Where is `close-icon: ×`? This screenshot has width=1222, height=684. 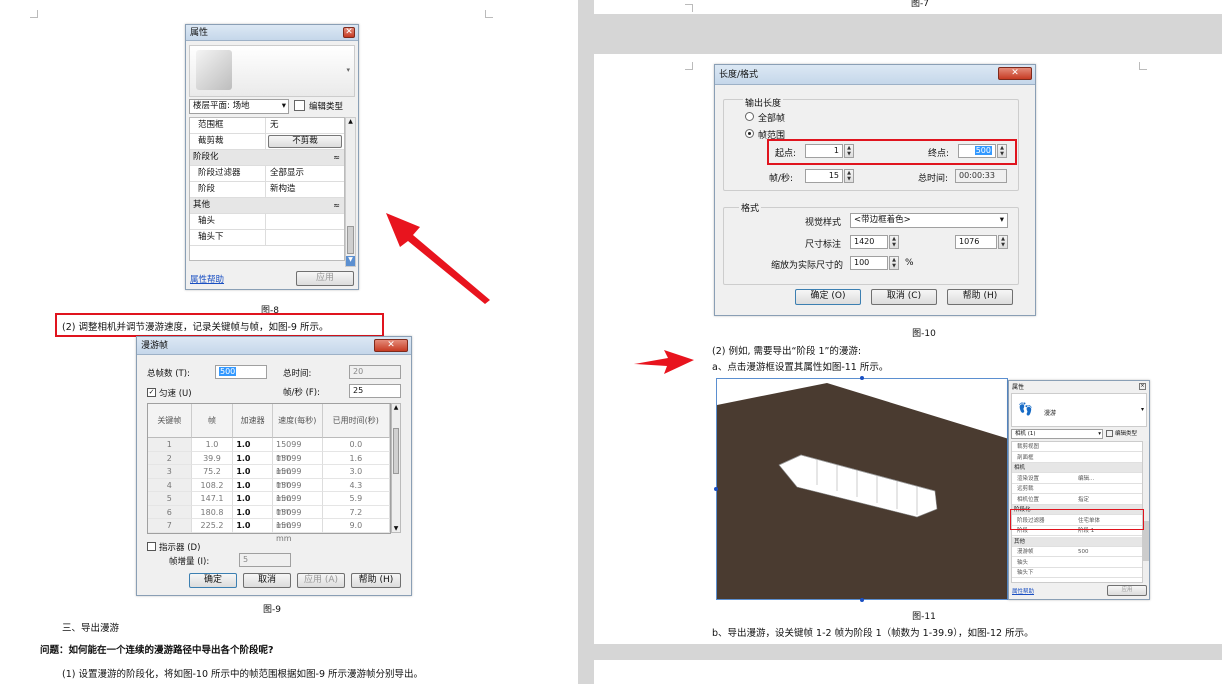
close-icon: × is located at coordinates (1142, 386).